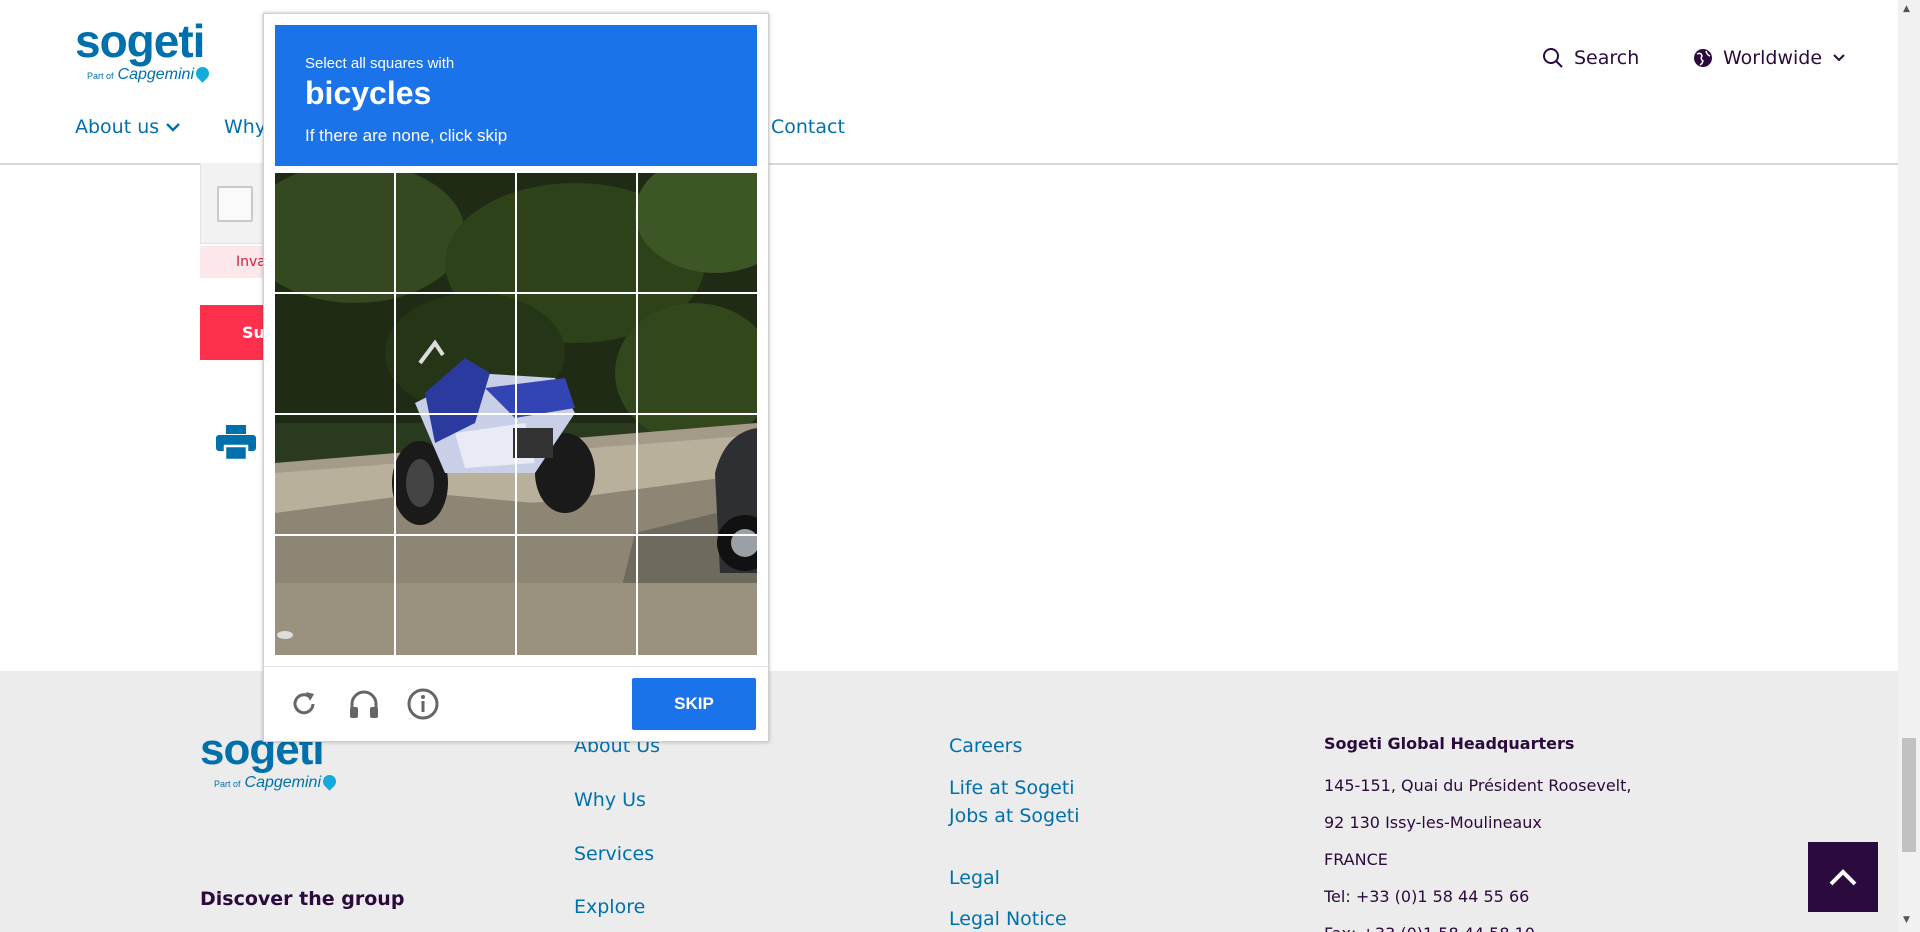  Describe the element at coordinates (1008, 919) in the screenshot. I see `footer-link-legal-notice: Legal Notice` at that location.